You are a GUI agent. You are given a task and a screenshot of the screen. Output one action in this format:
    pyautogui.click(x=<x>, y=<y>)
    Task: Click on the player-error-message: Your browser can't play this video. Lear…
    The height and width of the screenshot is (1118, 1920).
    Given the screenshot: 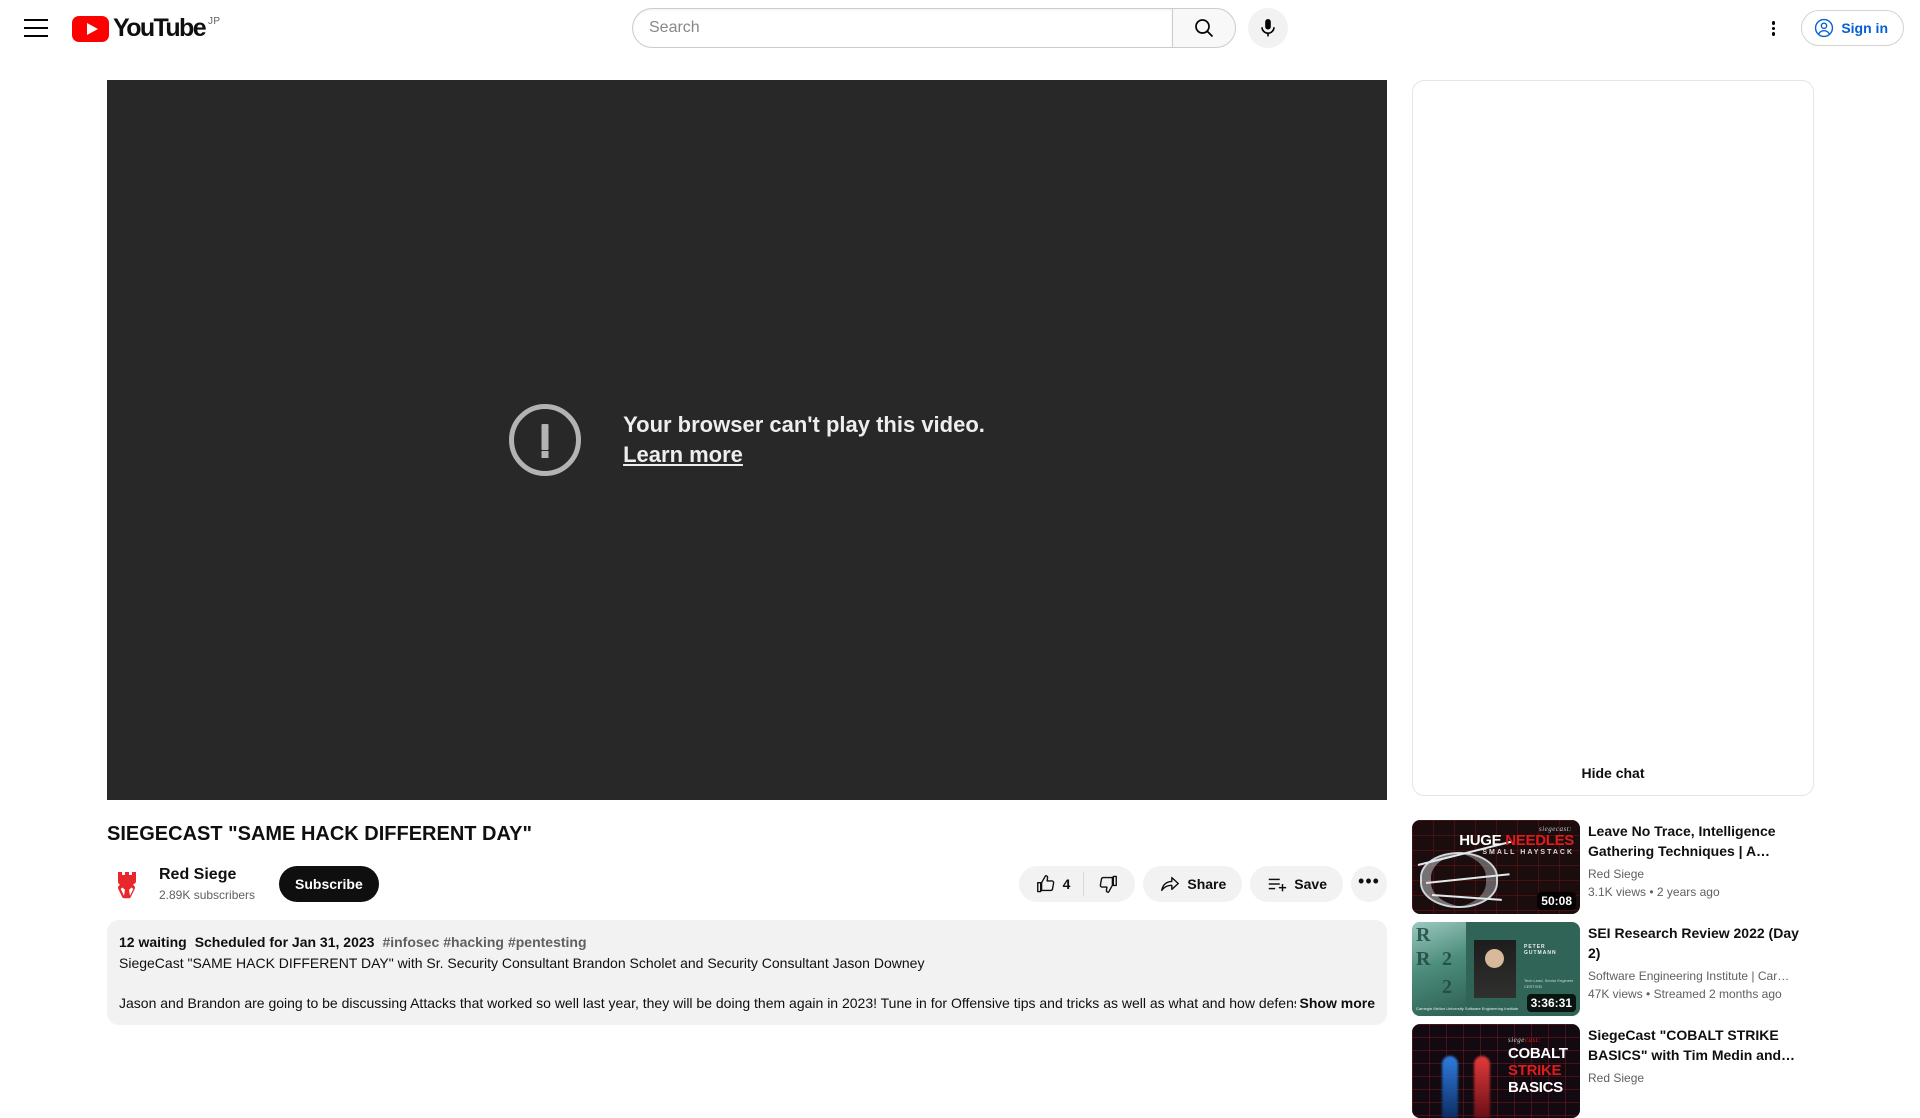 What is the action you would take?
    pyautogui.click(x=747, y=440)
    